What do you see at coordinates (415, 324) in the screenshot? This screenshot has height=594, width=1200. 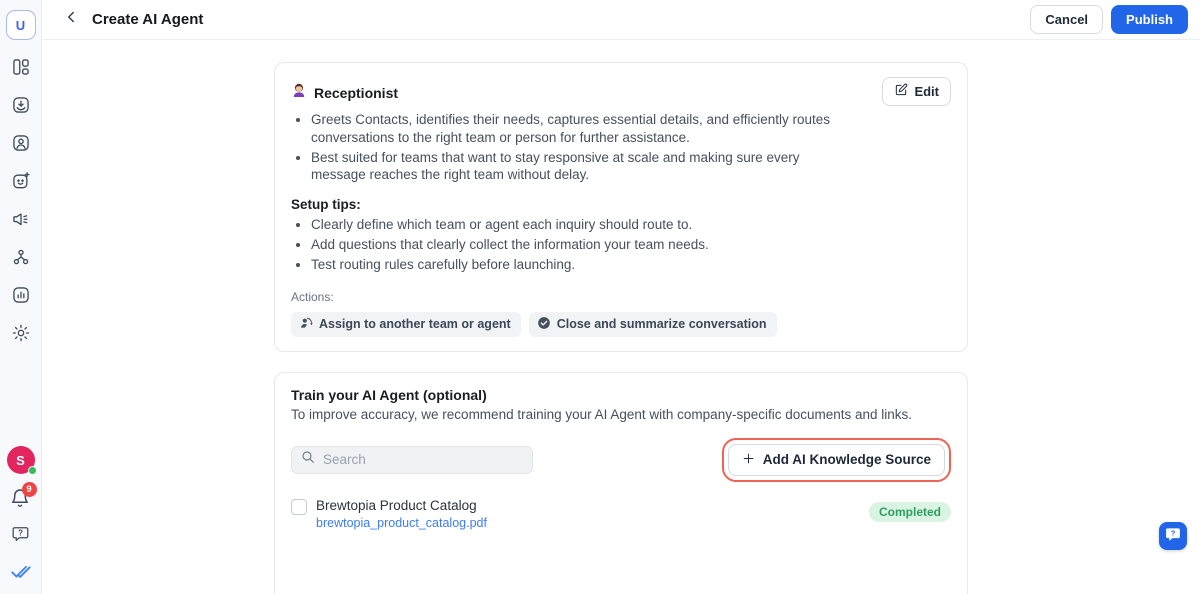 I see `action-pill-label: Assign to another team or agent` at bounding box center [415, 324].